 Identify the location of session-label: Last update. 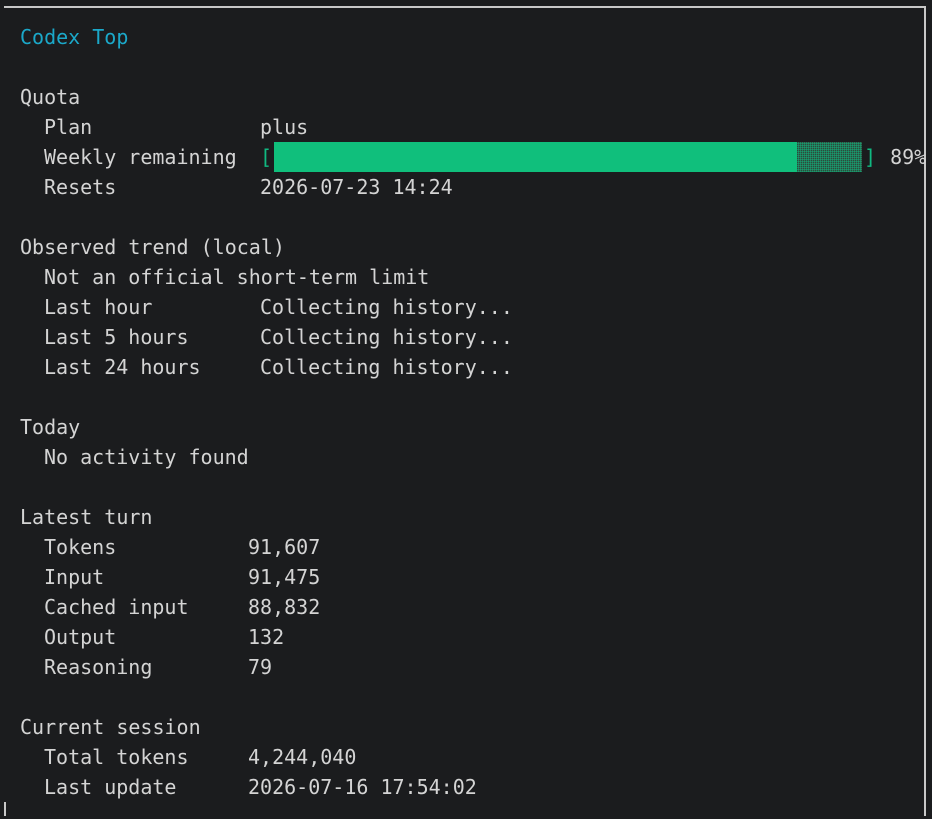
(110, 787).